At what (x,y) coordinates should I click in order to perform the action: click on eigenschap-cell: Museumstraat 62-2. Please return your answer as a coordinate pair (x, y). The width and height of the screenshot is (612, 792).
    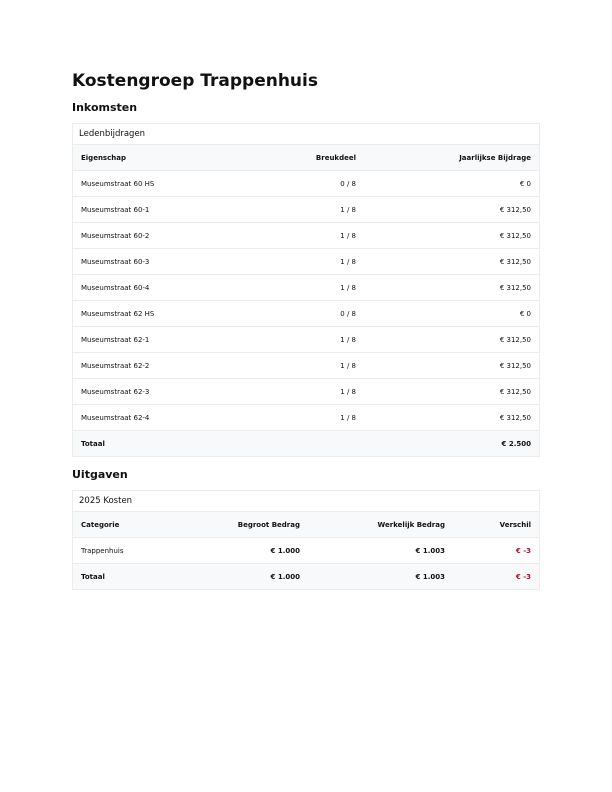
    Looking at the image, I should click on (160, 365).